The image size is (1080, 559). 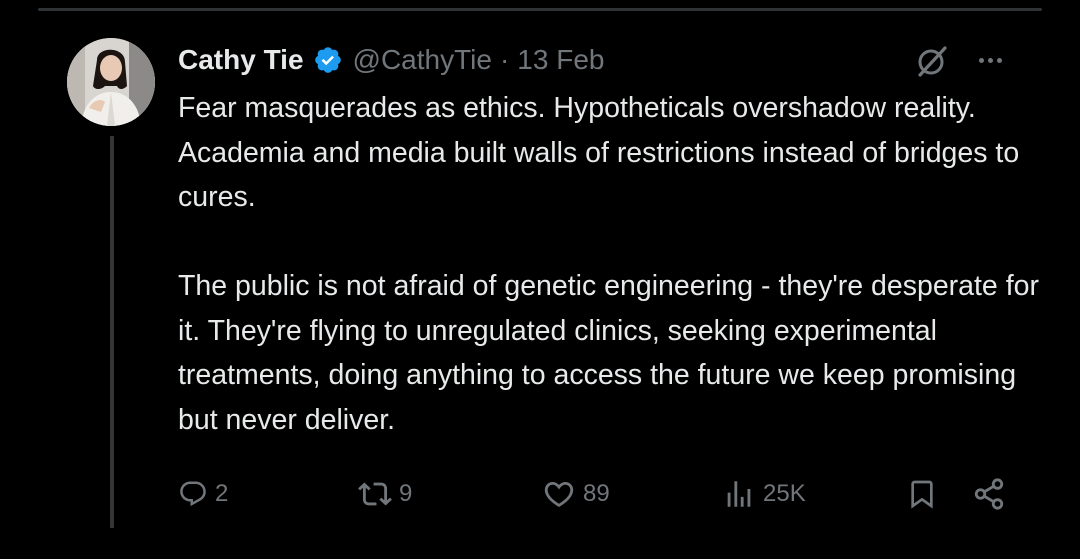 I want to click on like-icon, so click(x=559, y=494).